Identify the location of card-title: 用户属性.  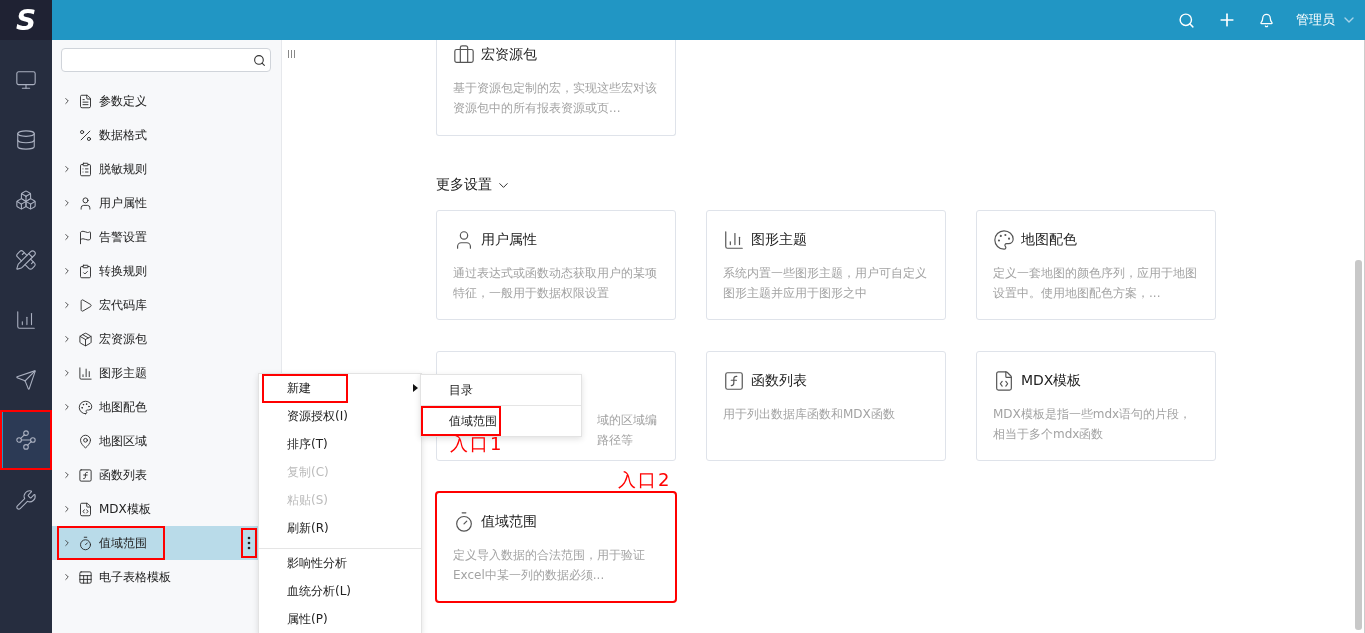
(509, 240).